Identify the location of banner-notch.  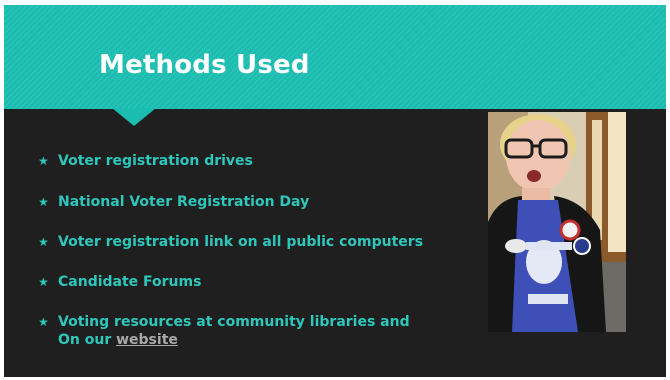
(134, 117).